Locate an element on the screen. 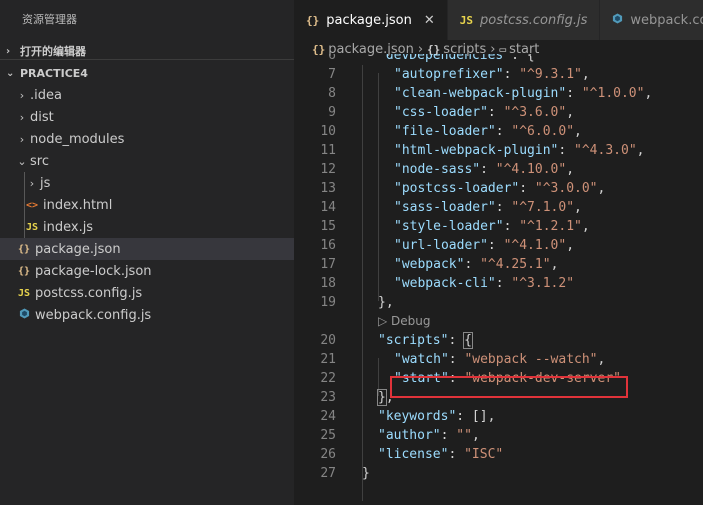 This screenshot has width=703, height=505. tree-item-label: index.html is located at coordinates (78, 205).